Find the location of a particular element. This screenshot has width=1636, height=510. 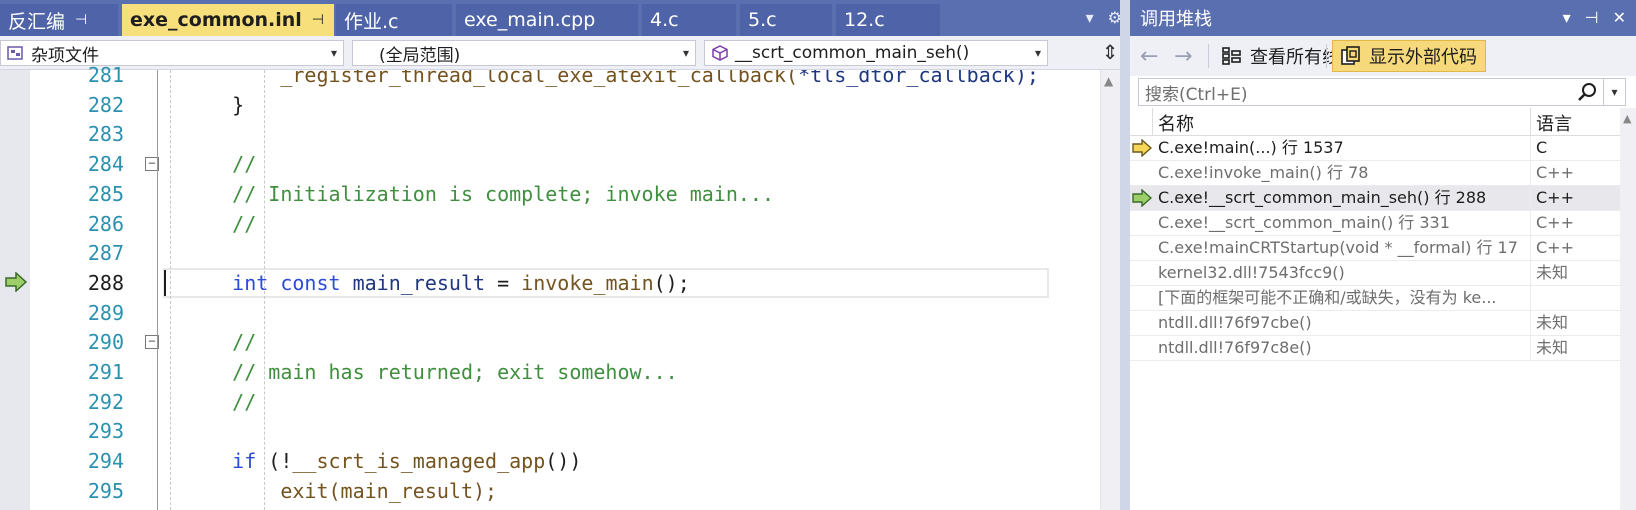

code-line: exit(main_result); is located at coordinates (642, 491).